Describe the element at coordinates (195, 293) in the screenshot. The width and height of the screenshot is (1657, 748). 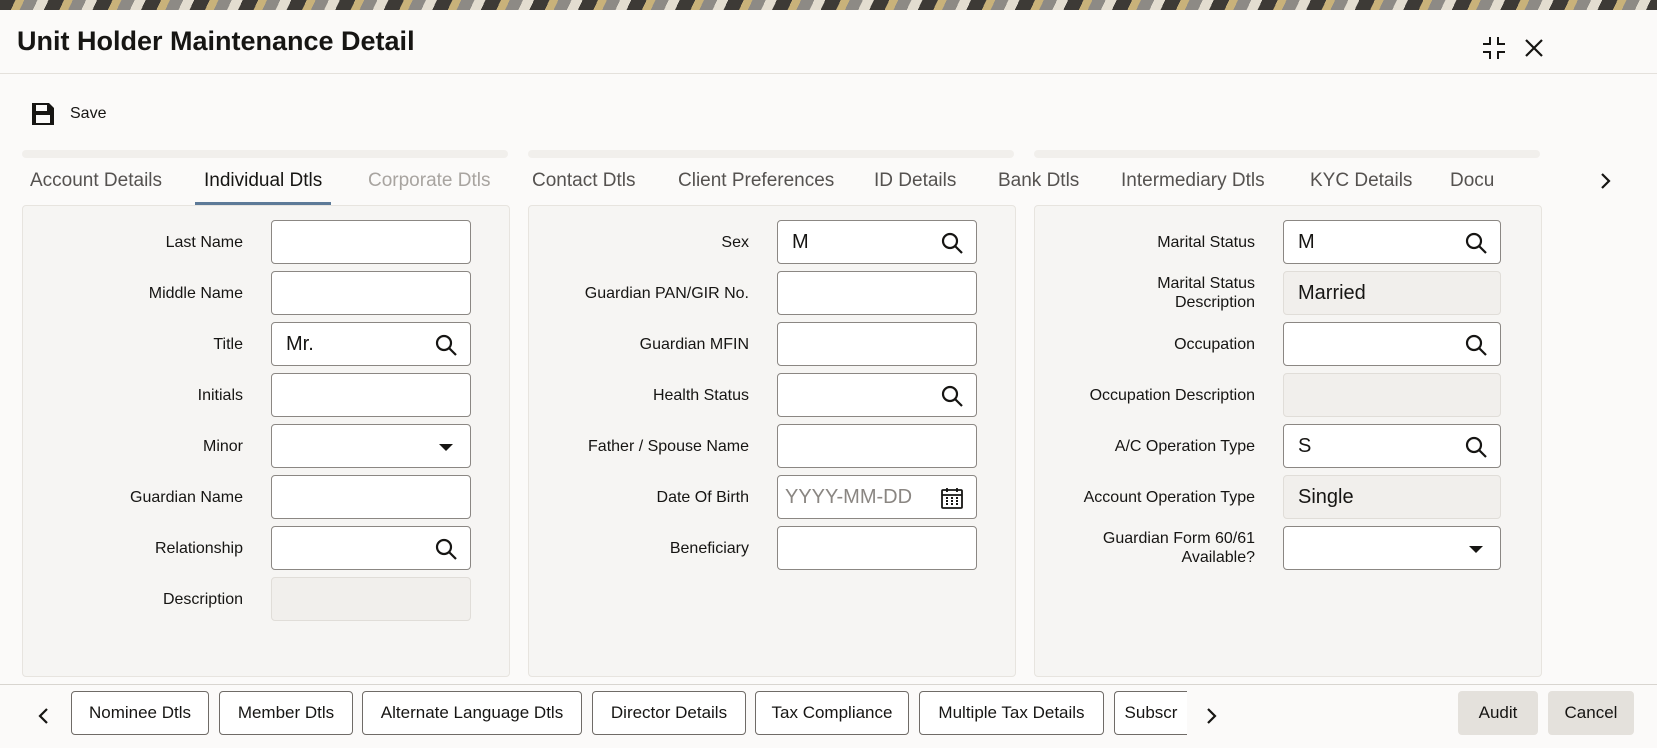
I see `middle-name-label: Middle Name` at that location.